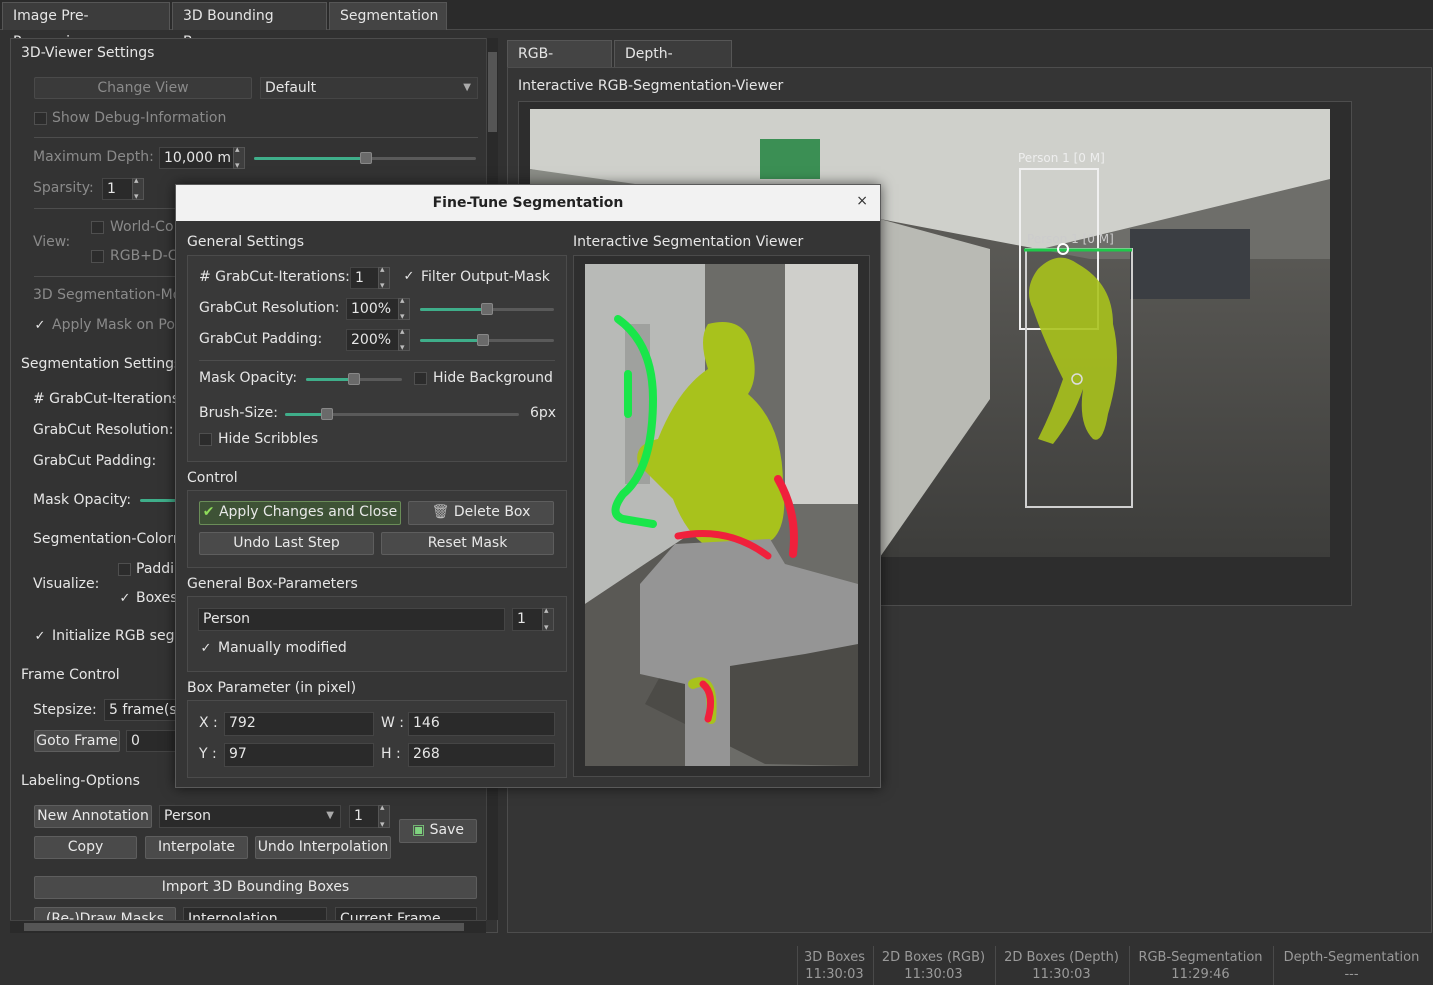  What do you see at coordinates (673, 64) in the screenshot?
I see `tab-depth-images: Depth-Images` at bounding box center [673, 64].